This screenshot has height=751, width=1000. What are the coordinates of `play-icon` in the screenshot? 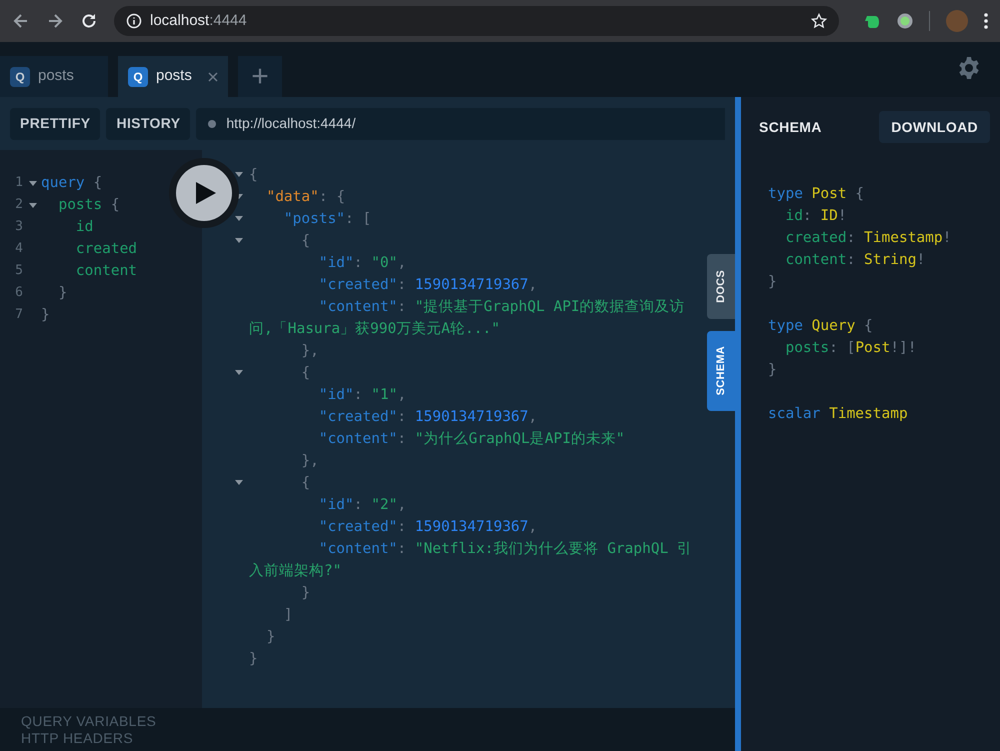 It's located at (206, 193).